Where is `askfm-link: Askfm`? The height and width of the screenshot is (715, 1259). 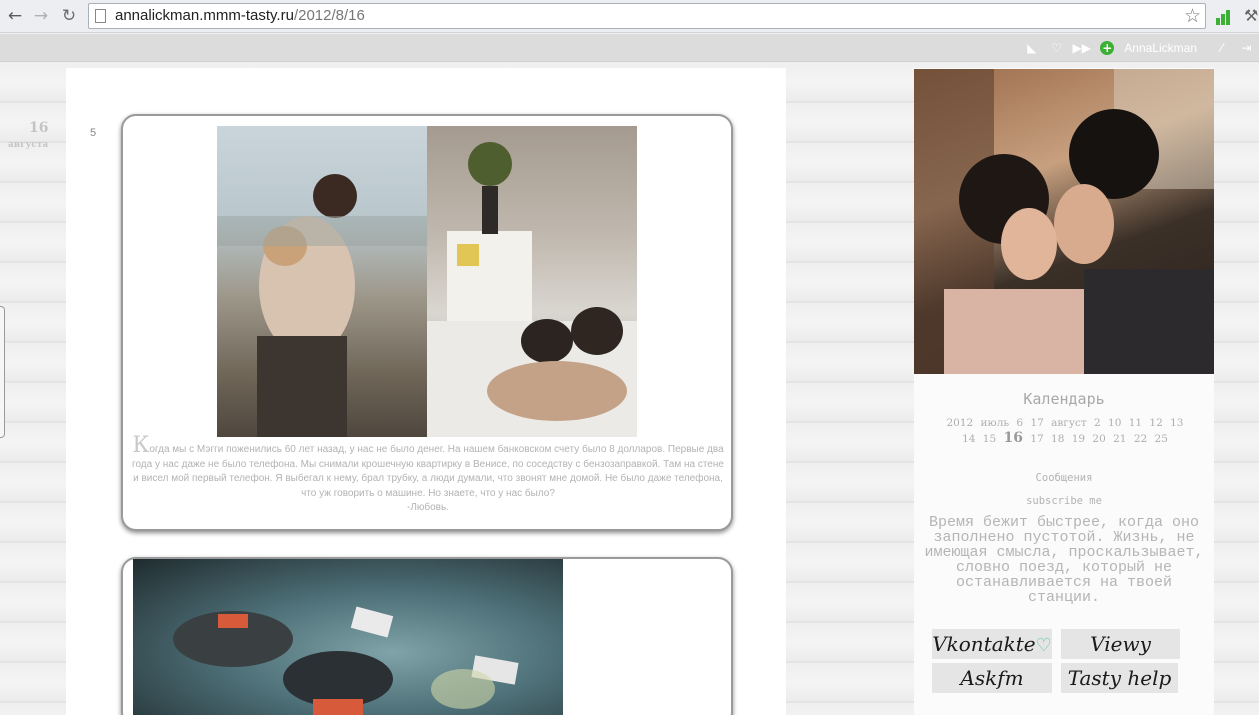 askfm-link: Askfm is located at coordinates (992, 678).